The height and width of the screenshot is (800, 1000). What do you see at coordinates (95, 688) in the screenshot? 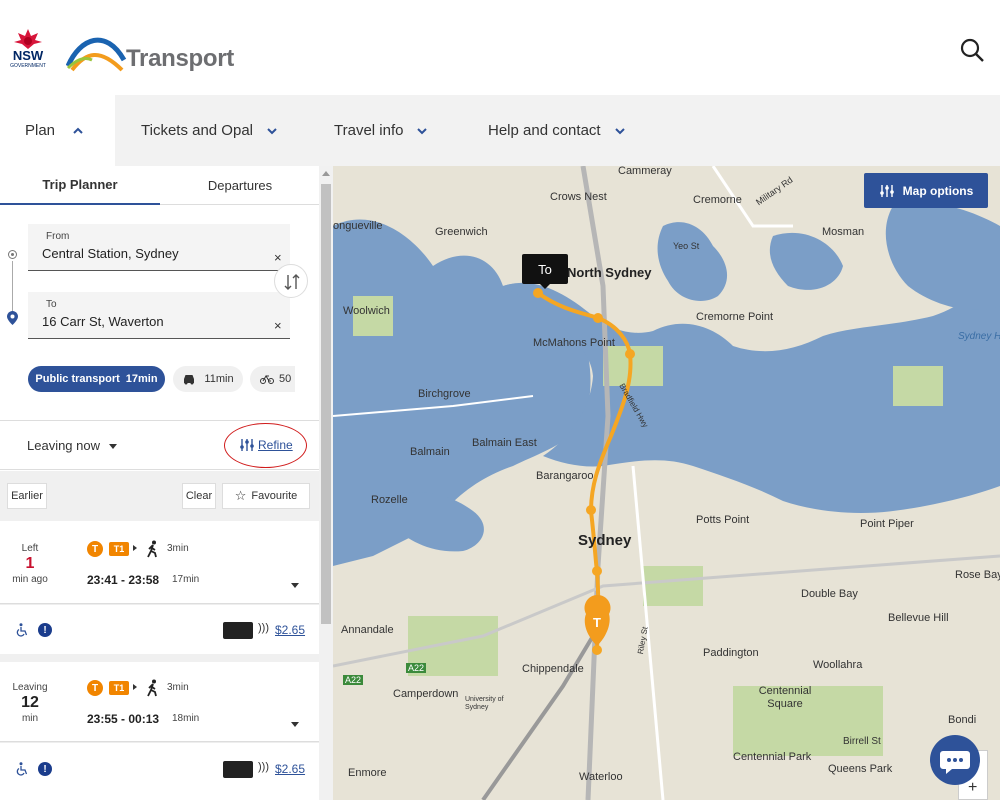
I see `train-mode-badge: T` at bounding box center [95, 688].